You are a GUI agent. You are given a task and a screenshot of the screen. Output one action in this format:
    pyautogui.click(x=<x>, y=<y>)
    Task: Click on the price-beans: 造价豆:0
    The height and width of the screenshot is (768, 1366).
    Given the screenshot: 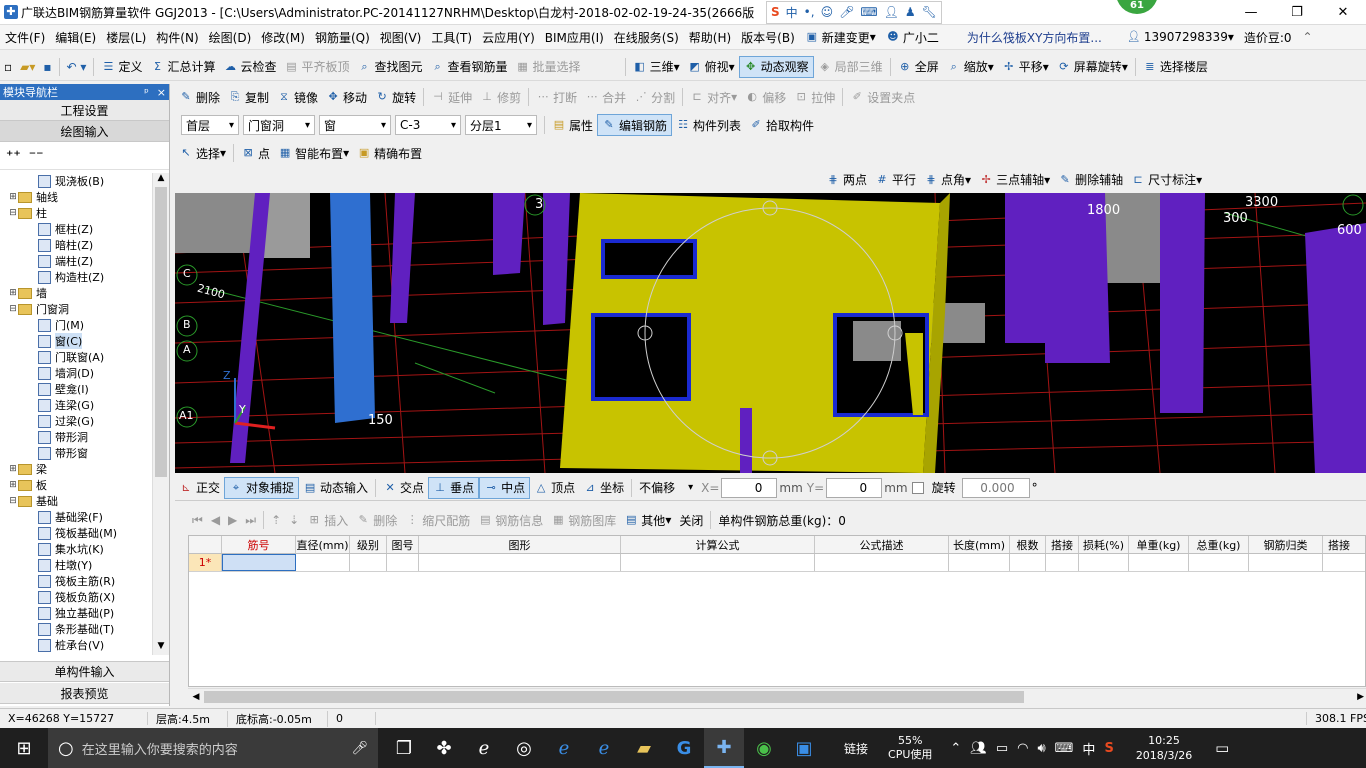 What is the action you would take?
    pyautogui.click(x=1268, y=37)
    